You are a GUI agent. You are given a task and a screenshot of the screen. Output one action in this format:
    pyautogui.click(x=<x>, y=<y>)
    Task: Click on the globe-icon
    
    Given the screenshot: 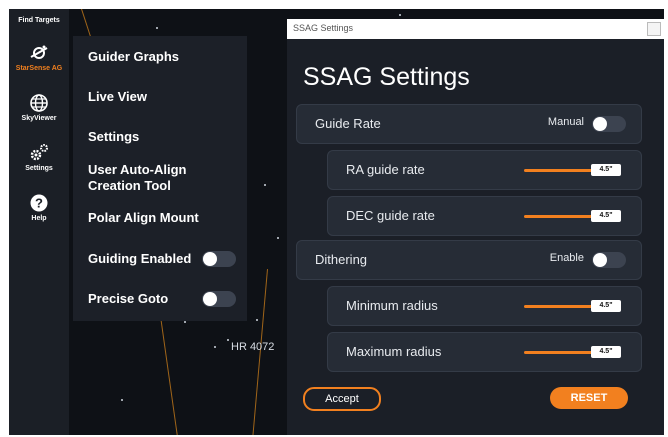 What is the action you would take?
    pyautogui.click(x=39, y=103)
    